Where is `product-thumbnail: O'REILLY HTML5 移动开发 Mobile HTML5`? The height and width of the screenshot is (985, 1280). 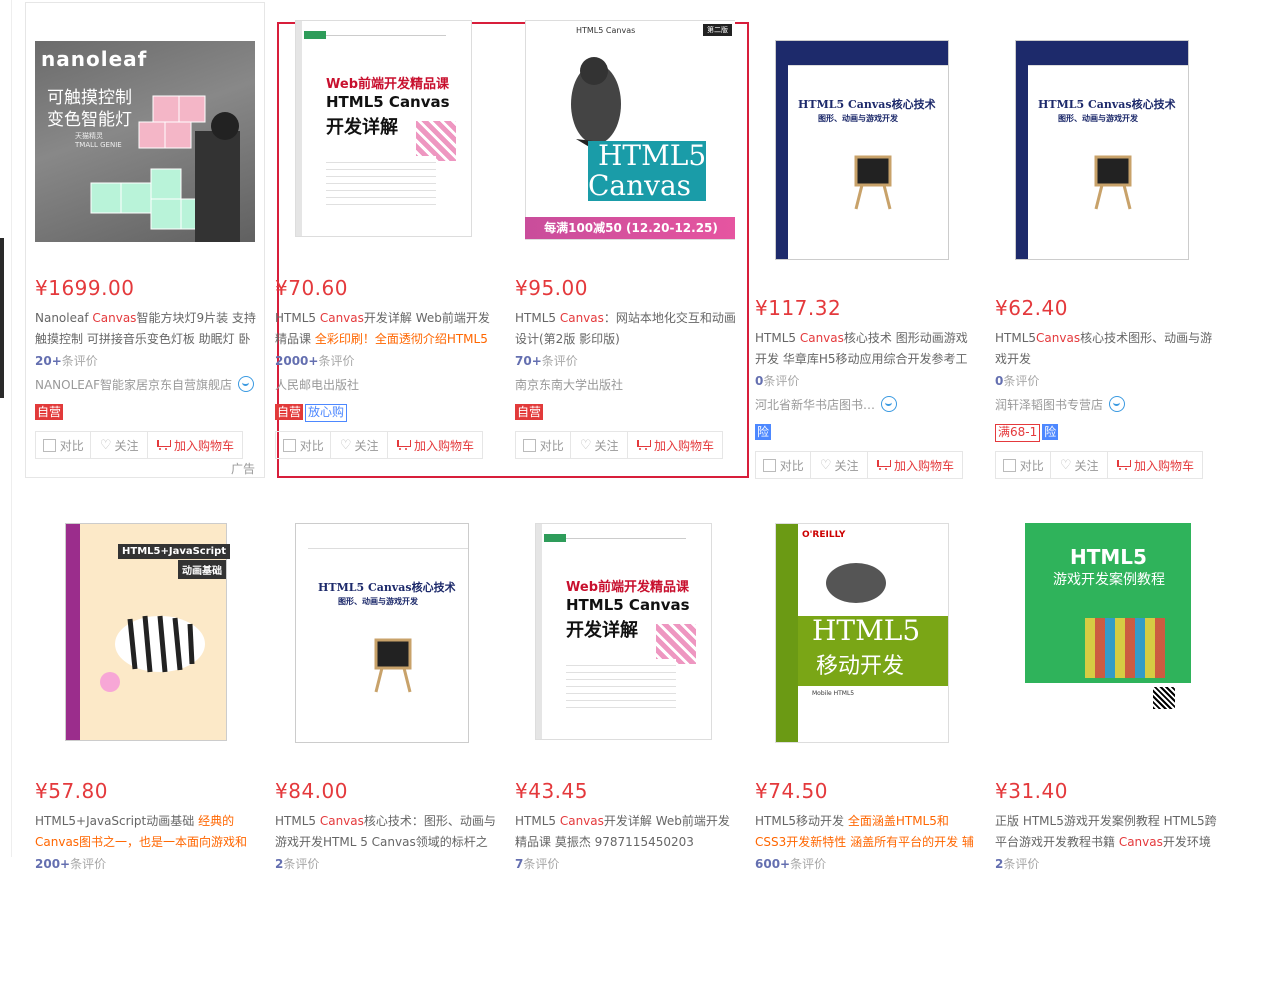
product-thumbnail: O'REILLY HTML5 移动开发 Mobile HTML5 is located at coordinates (865, 634).